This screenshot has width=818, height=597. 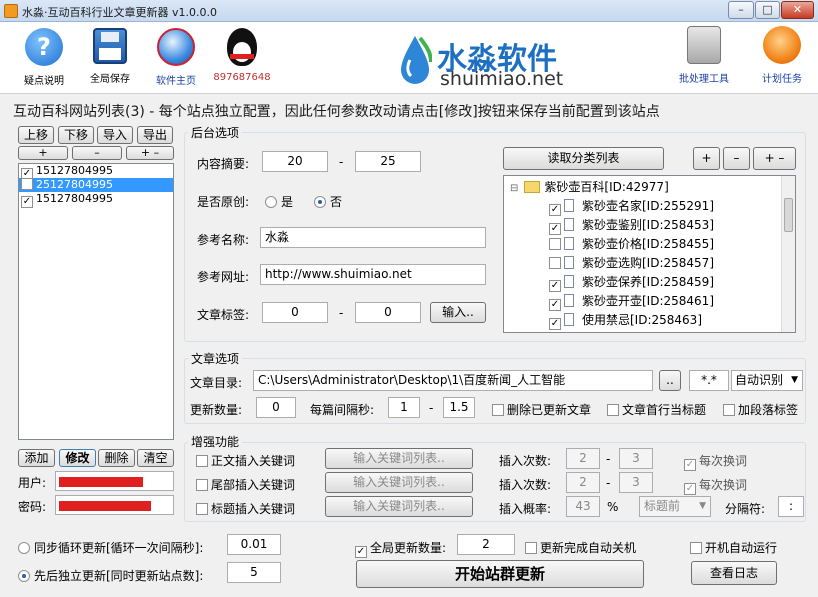 What do you see at coordinates (636, 458) in the screenshot?
I see `body-times-max: 3` at bounding box center [636, 458].